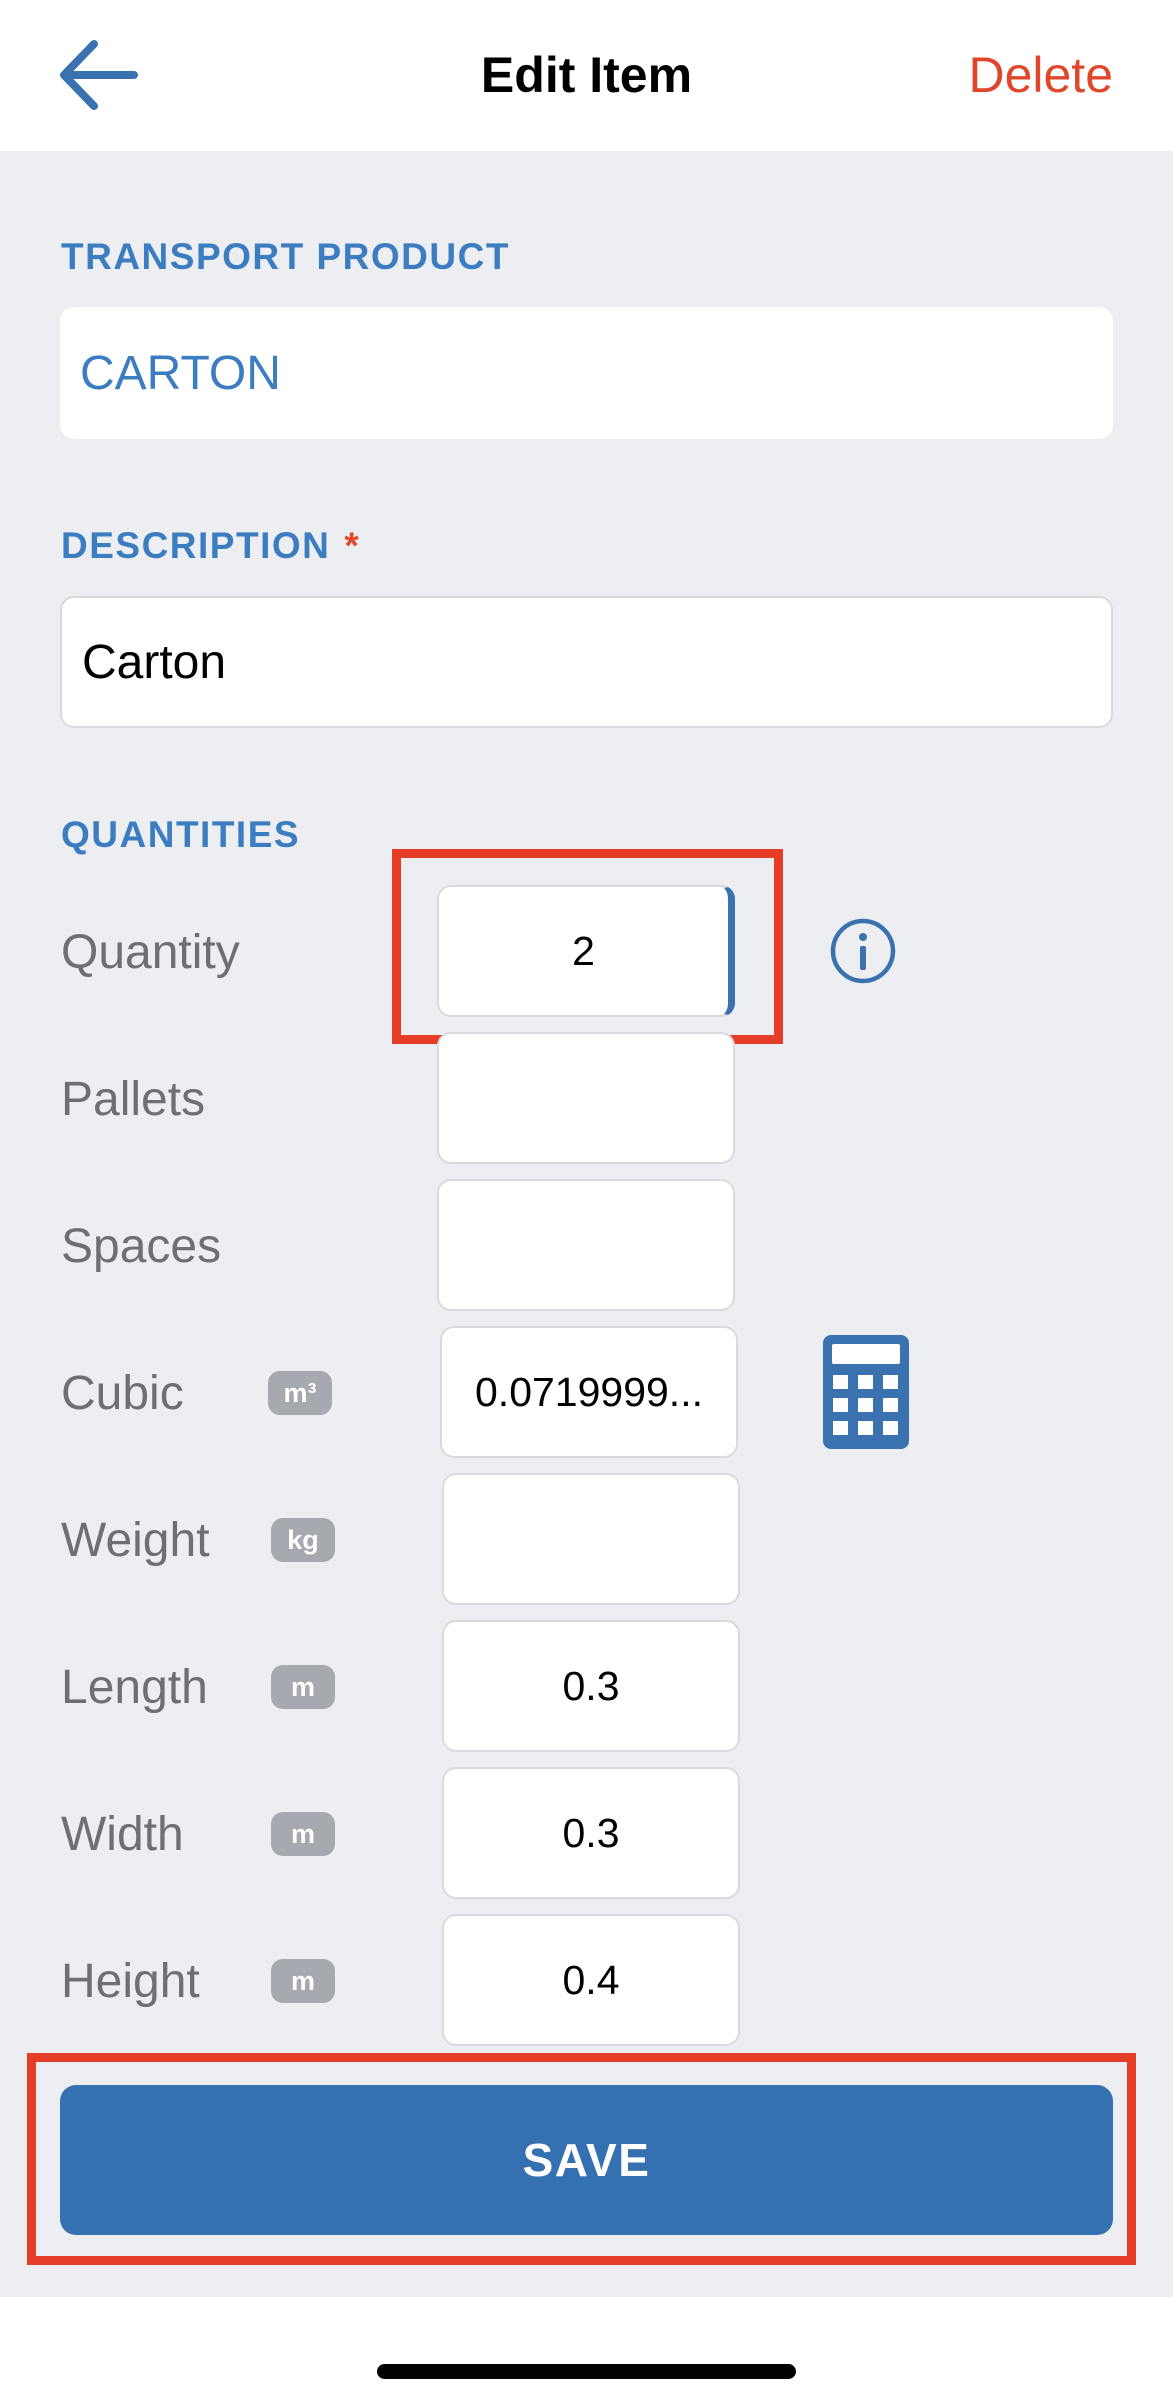  What do you see at coordinates (122, 1393) in the screenshot?
I see `cubic-label: Cubic` at bounding box center [122, 1393].